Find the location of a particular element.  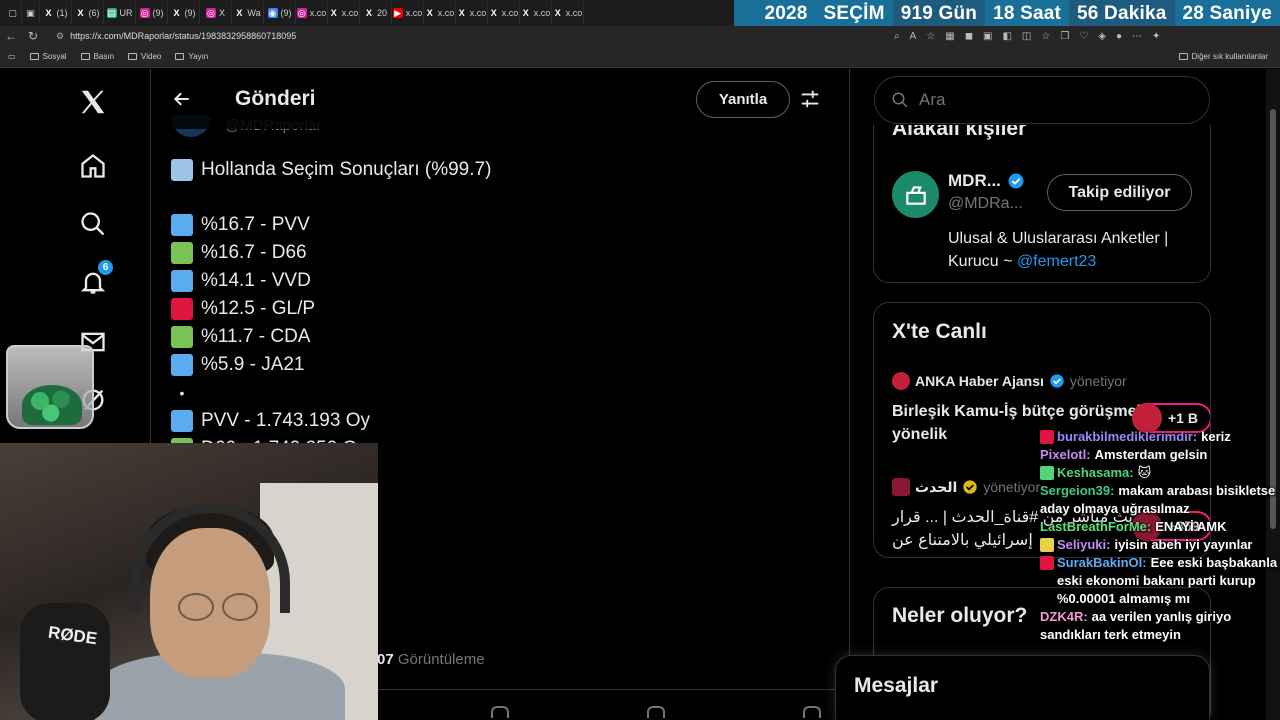

notifications-bell-icon: 6 is located at coordinates (95, 279).